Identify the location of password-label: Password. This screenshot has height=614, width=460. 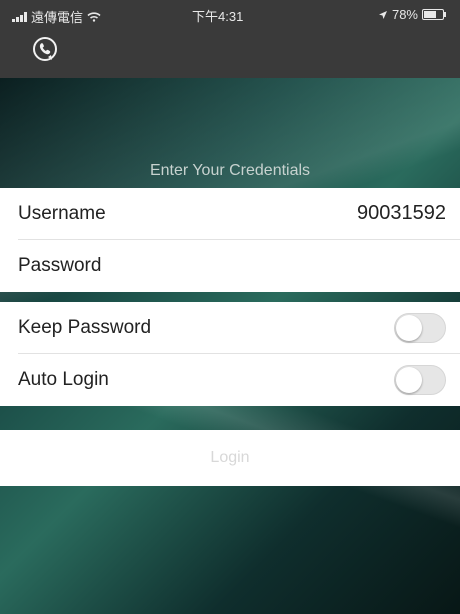
(60, 265).